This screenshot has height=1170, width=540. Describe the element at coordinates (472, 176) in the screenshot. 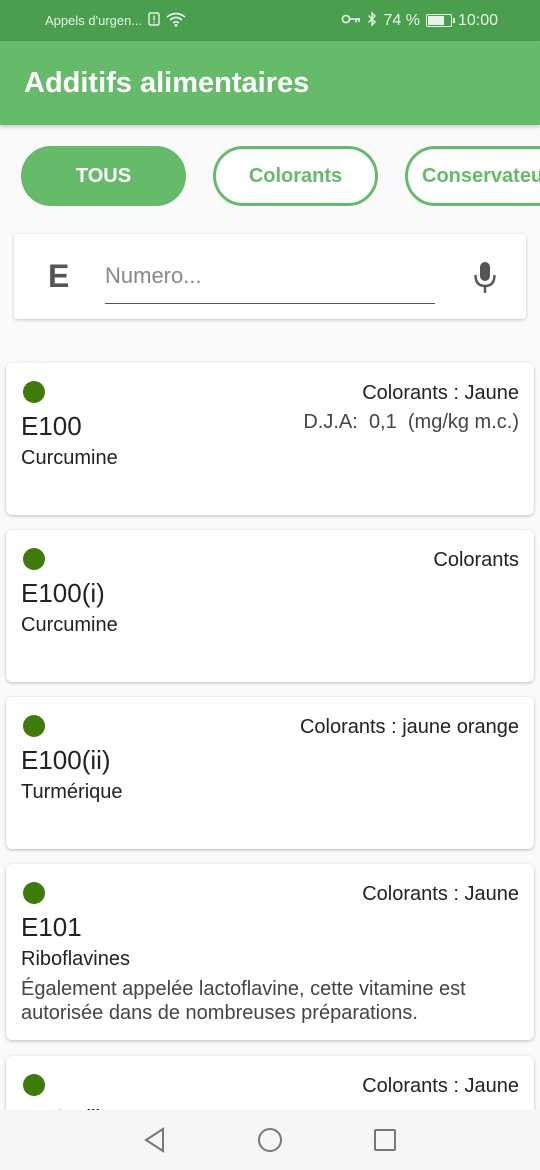

I see `filter-chip-conservateurs: Conservateurs` at that location.